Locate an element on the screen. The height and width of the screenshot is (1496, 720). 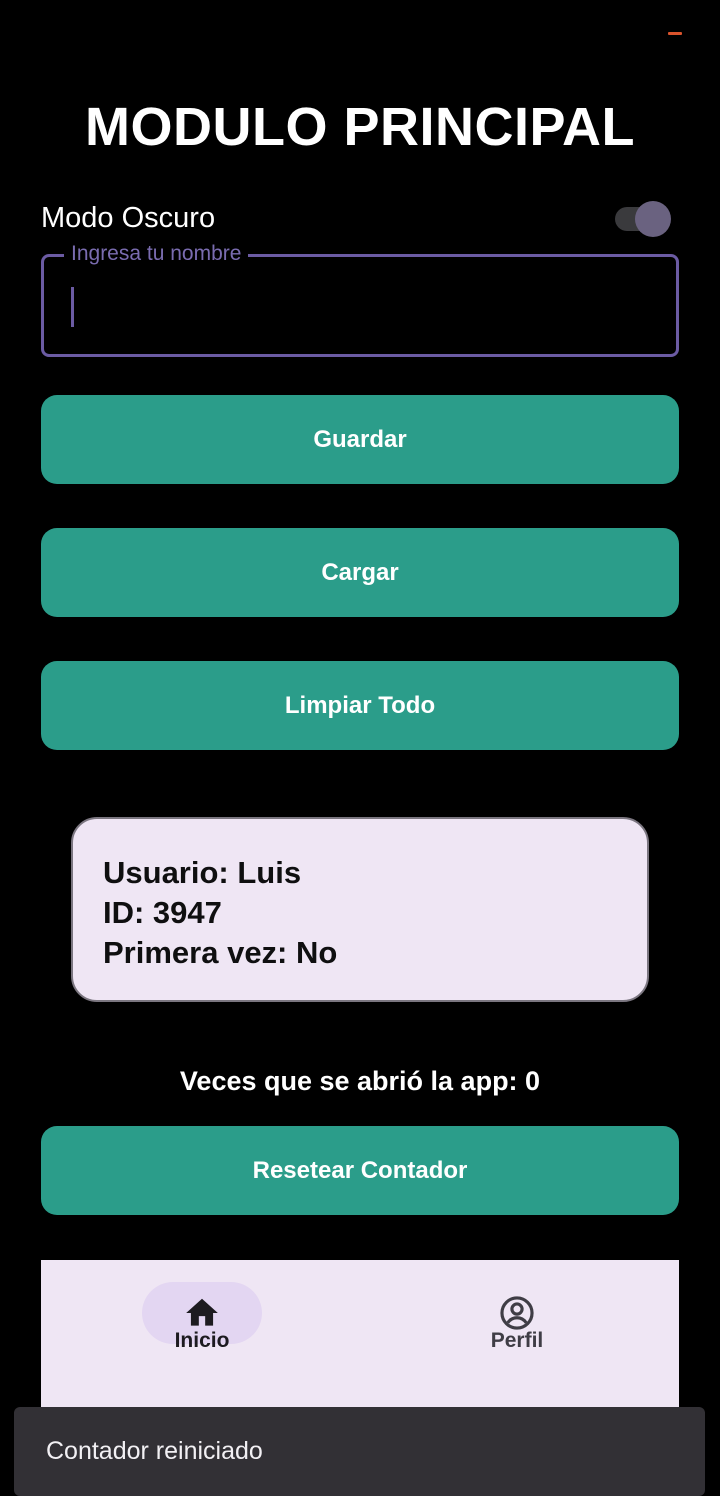
home-icon is located at coordinates (202, 1312).